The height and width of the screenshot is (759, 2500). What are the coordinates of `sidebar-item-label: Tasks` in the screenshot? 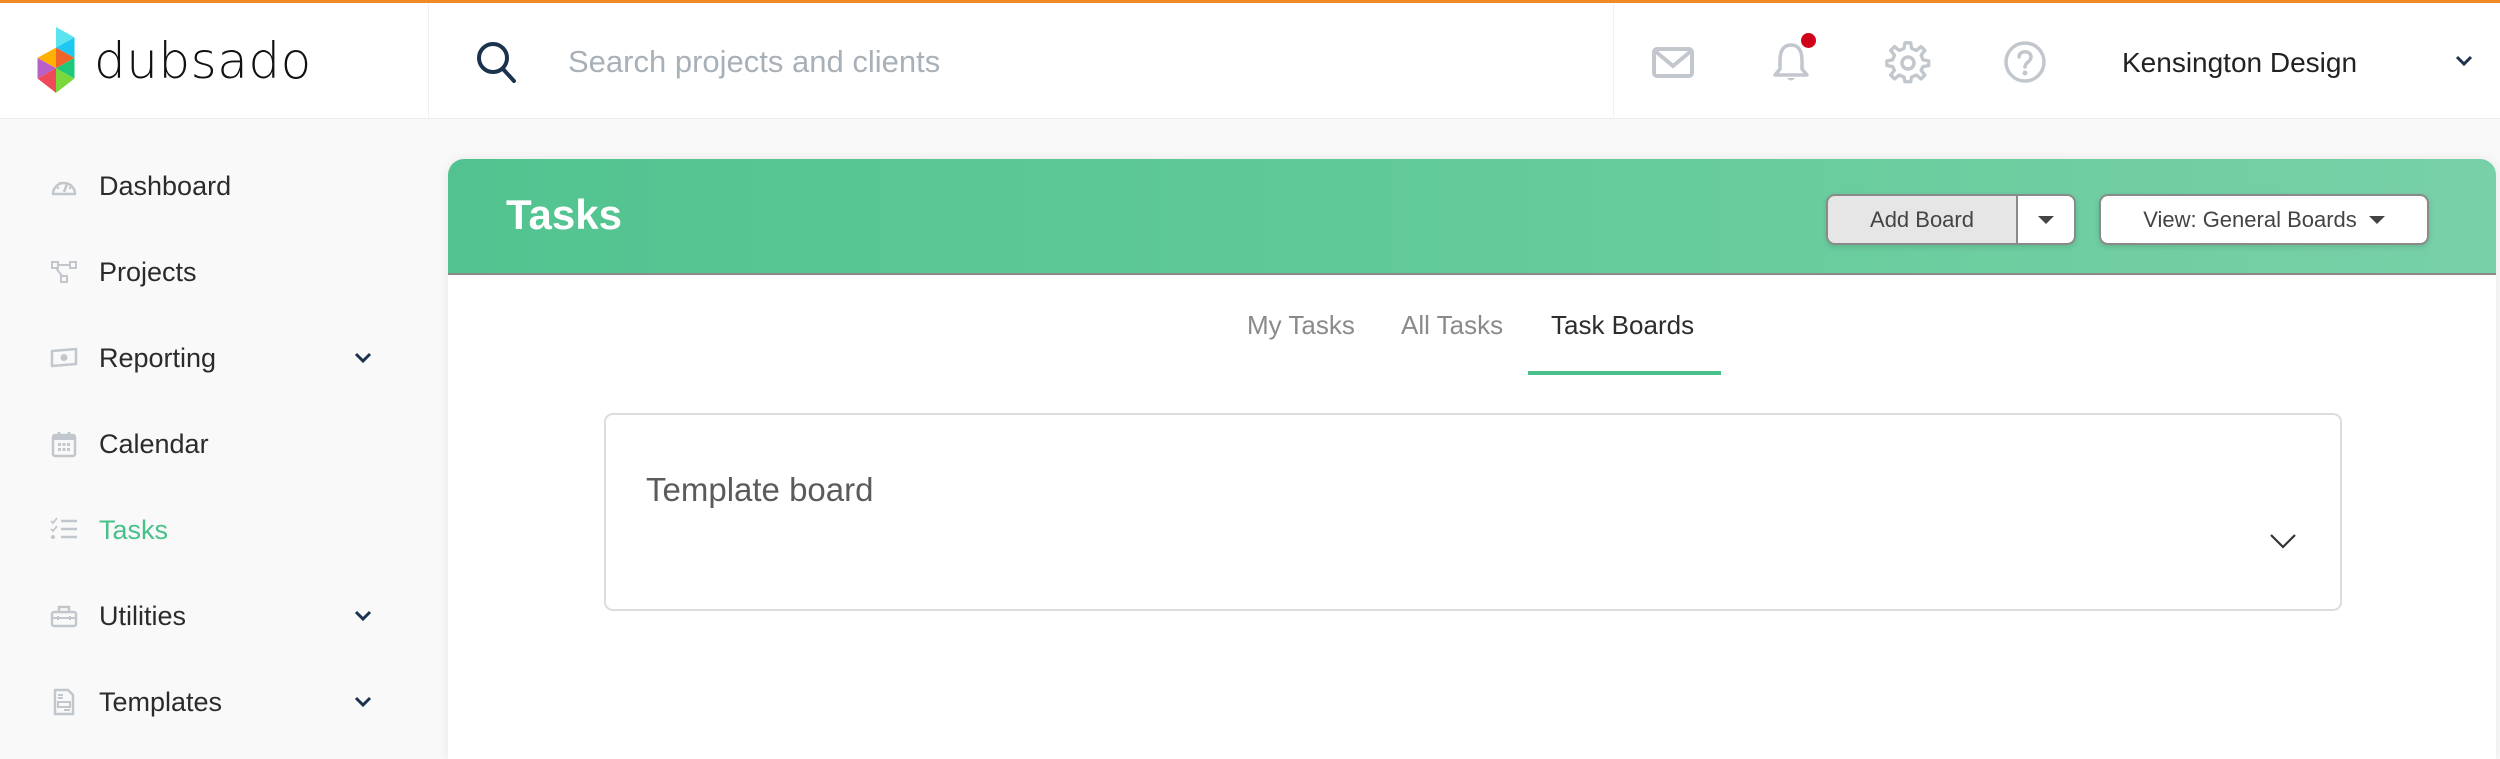 It's located at (134, 529).